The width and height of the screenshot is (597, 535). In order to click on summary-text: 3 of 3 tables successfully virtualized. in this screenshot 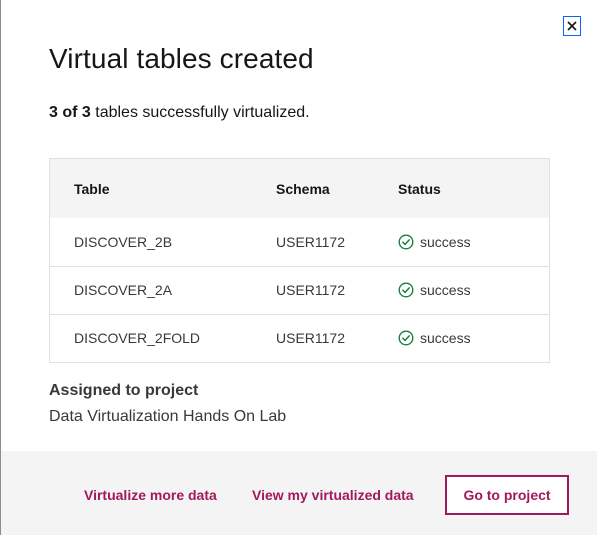, I will do `click(179, 113)`.